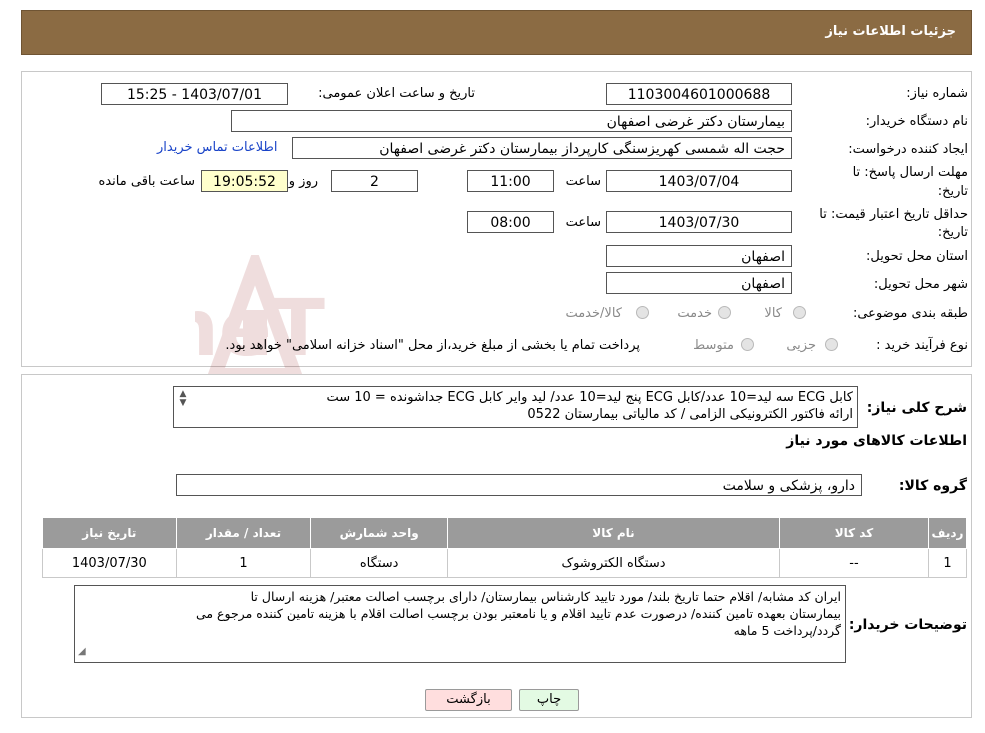 The width and height of the screenshot is (985, 733). I want to click on purchase-radio-minor, so click(831, 344).